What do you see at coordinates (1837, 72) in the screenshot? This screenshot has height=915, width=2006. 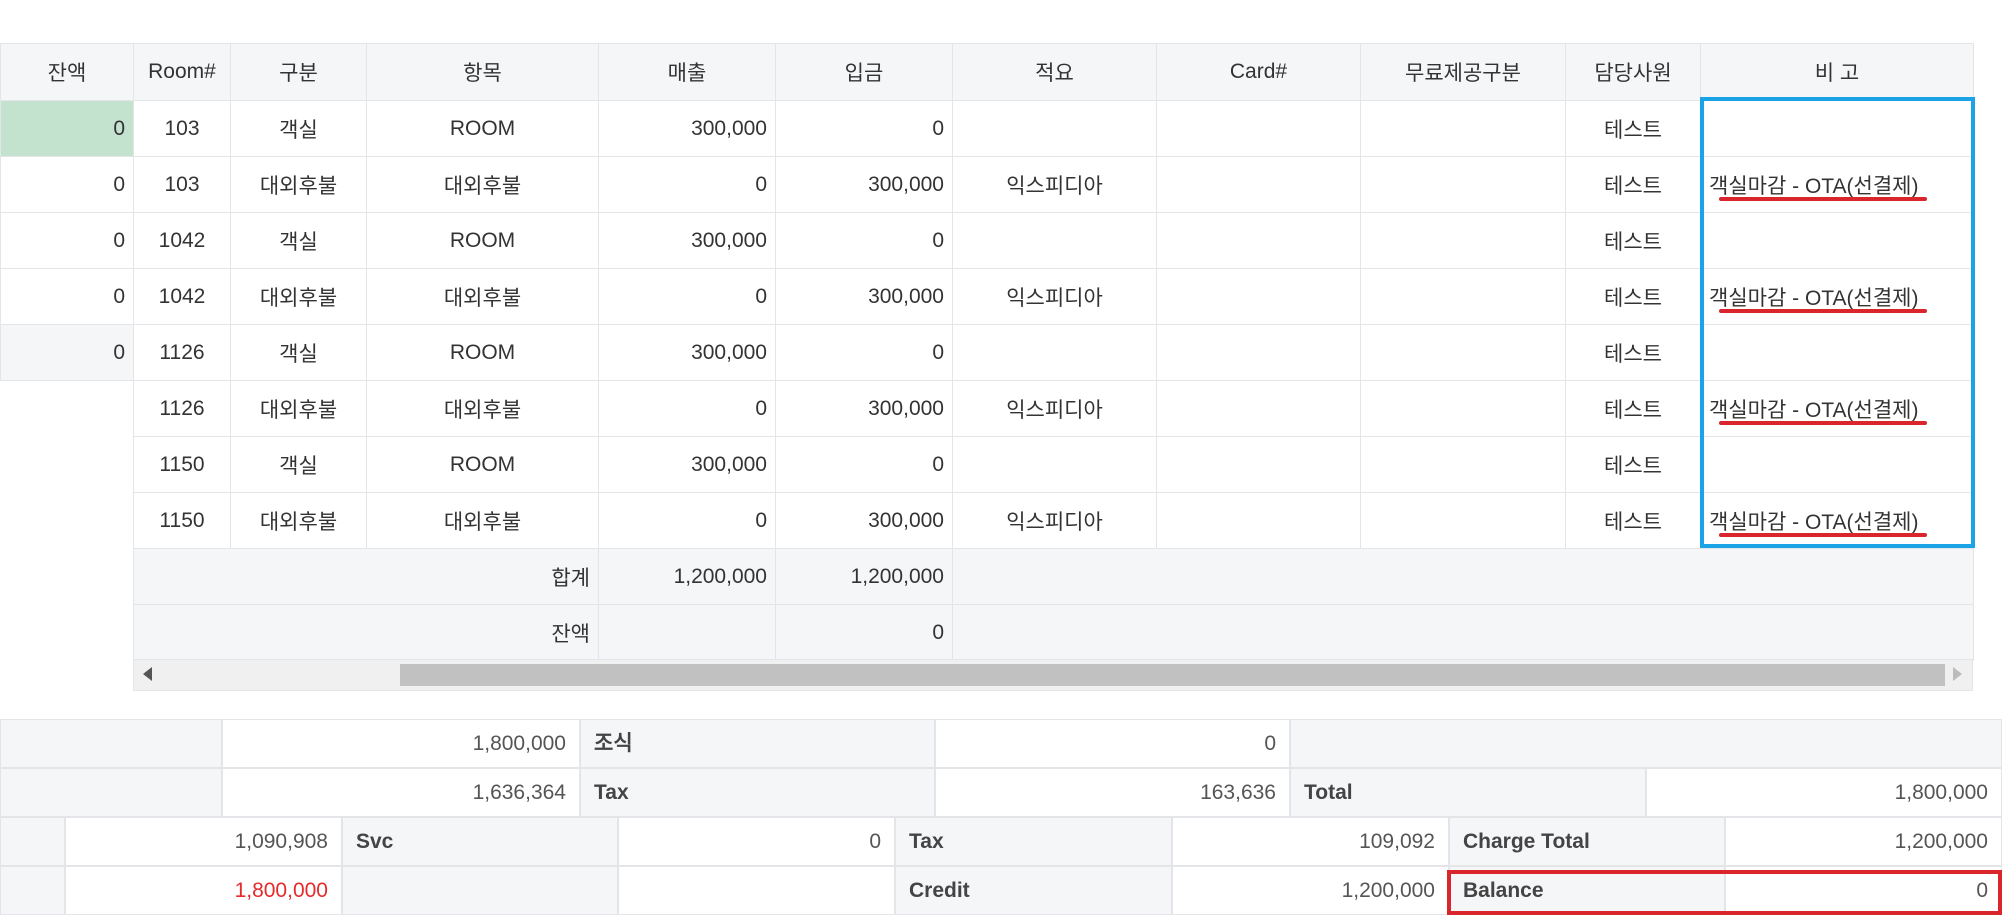 I see `column-header-note: 비 고` at bounding box center [1837, 72].